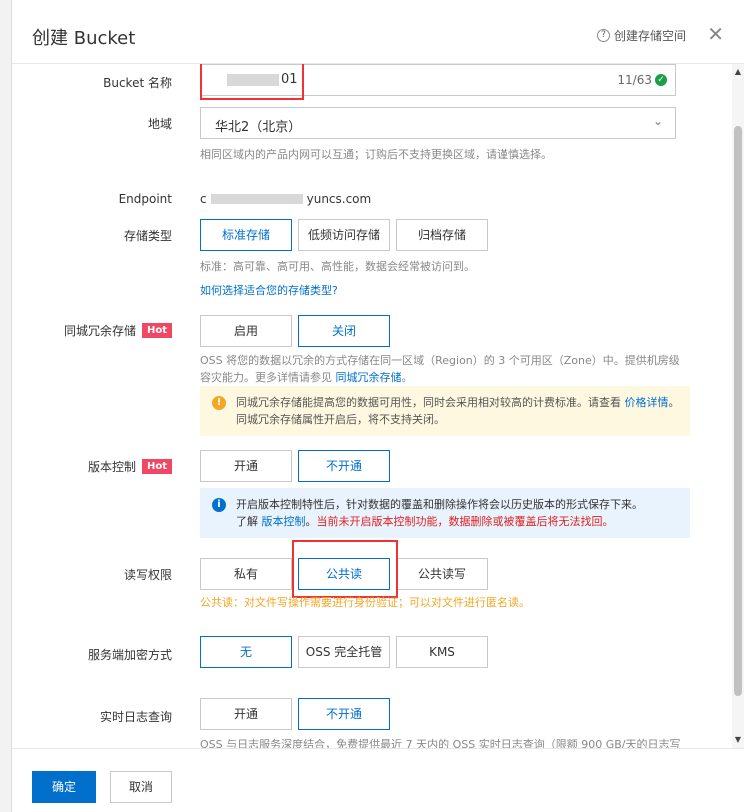 Image resolution: width=744 pixels, height=812 pixels. I want to click on region-label: 地域, so click(159, 124).